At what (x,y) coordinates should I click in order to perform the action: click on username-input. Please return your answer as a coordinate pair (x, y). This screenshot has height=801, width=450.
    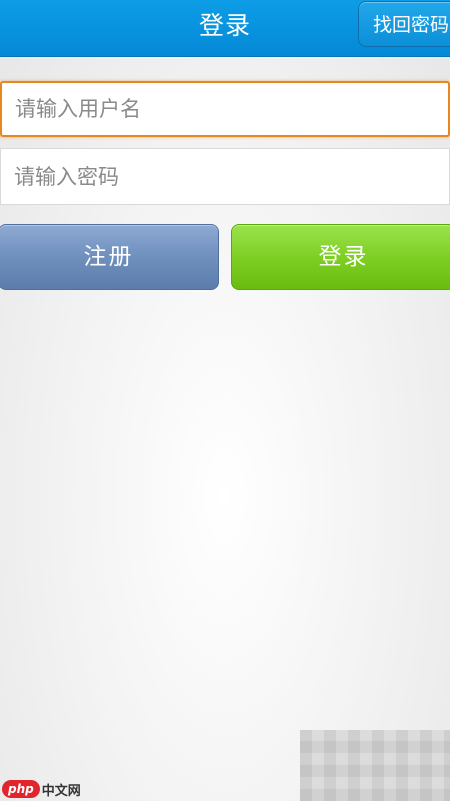
    Looking at the image, I should click on (225, 109).